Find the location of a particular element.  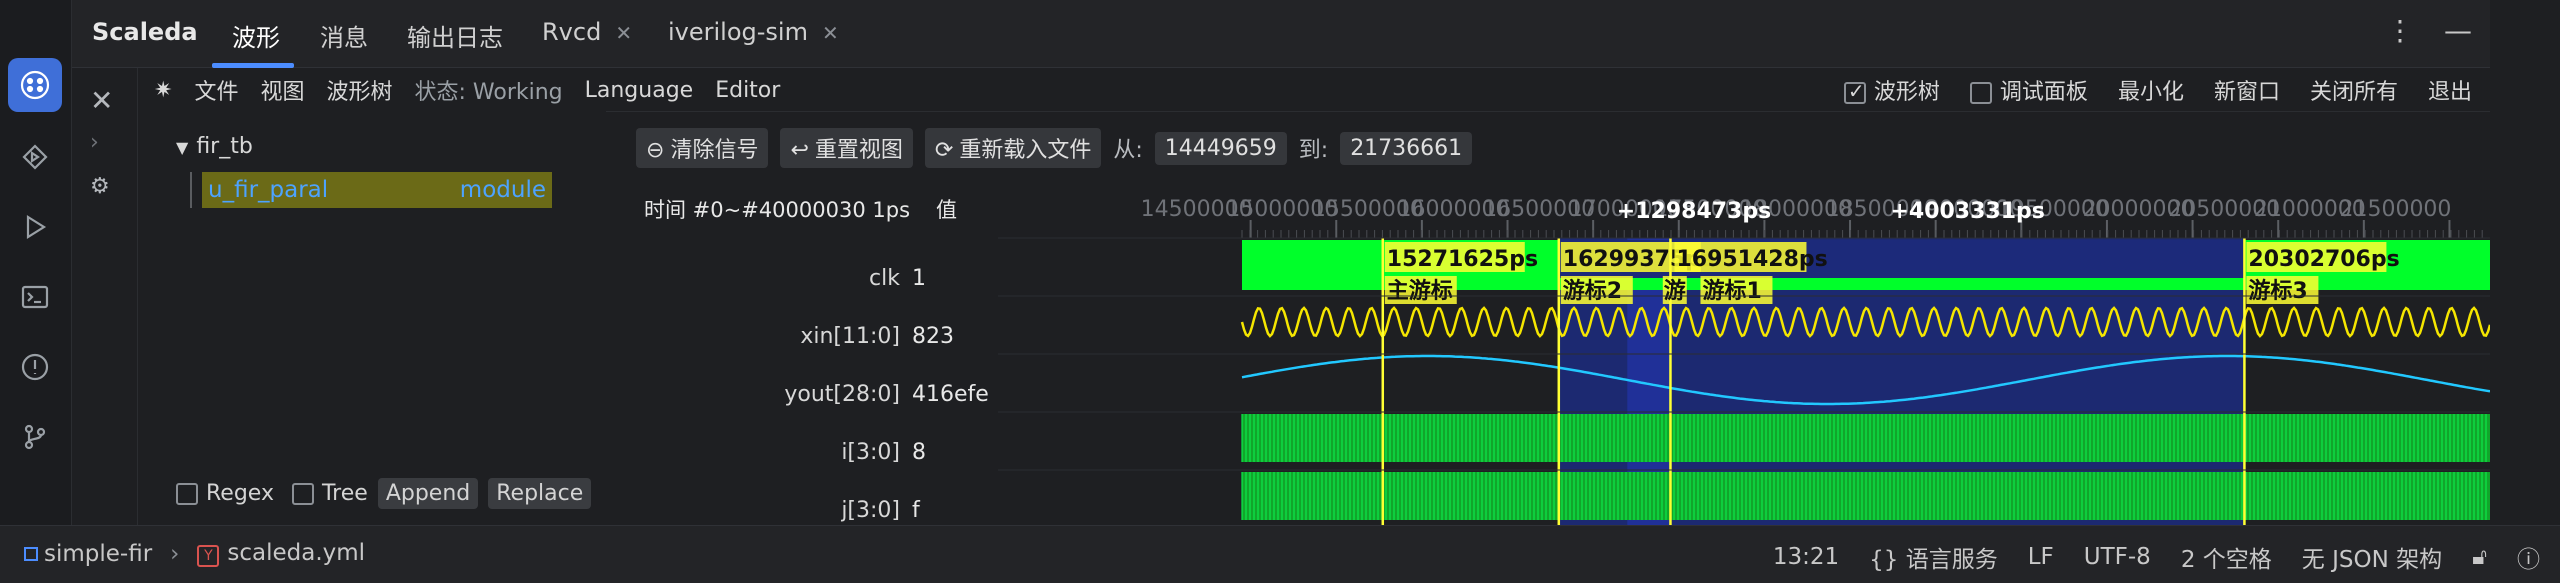

wave-menu-bar: ✷ 文件 视图 波形树 状态: Working Language Editor is located at coordinates (467, 90).